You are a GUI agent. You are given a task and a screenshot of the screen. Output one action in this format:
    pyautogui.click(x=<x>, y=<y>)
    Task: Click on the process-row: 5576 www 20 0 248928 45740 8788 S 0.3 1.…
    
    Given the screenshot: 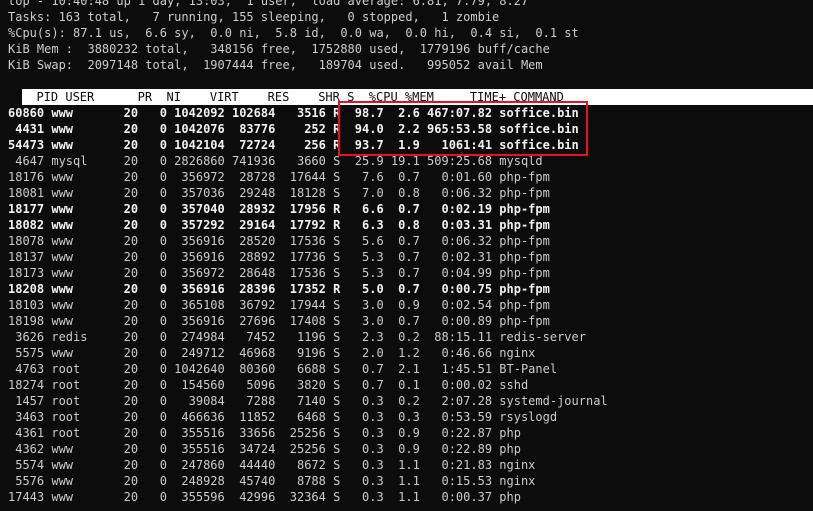 What is the action you would take?
    pyautogui.click(x=272, y=481)
    